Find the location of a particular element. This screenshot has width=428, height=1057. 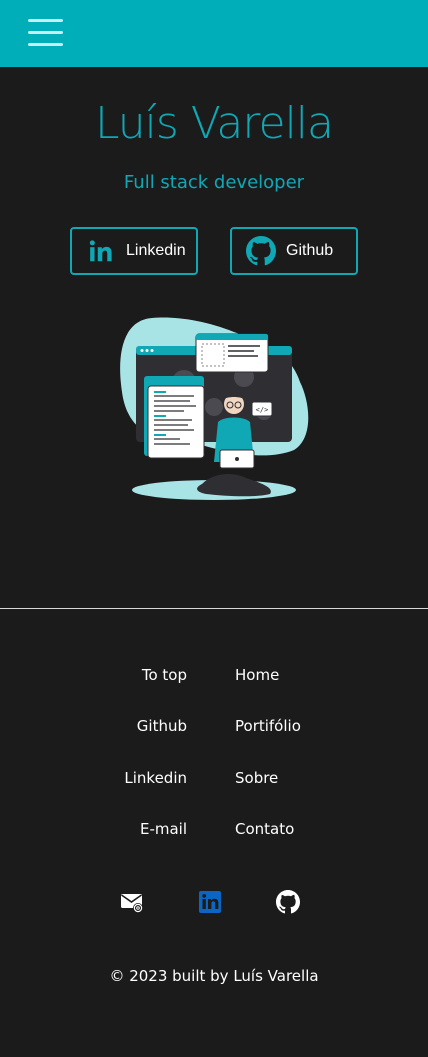

email-icon is located at coordinates (132, 902).